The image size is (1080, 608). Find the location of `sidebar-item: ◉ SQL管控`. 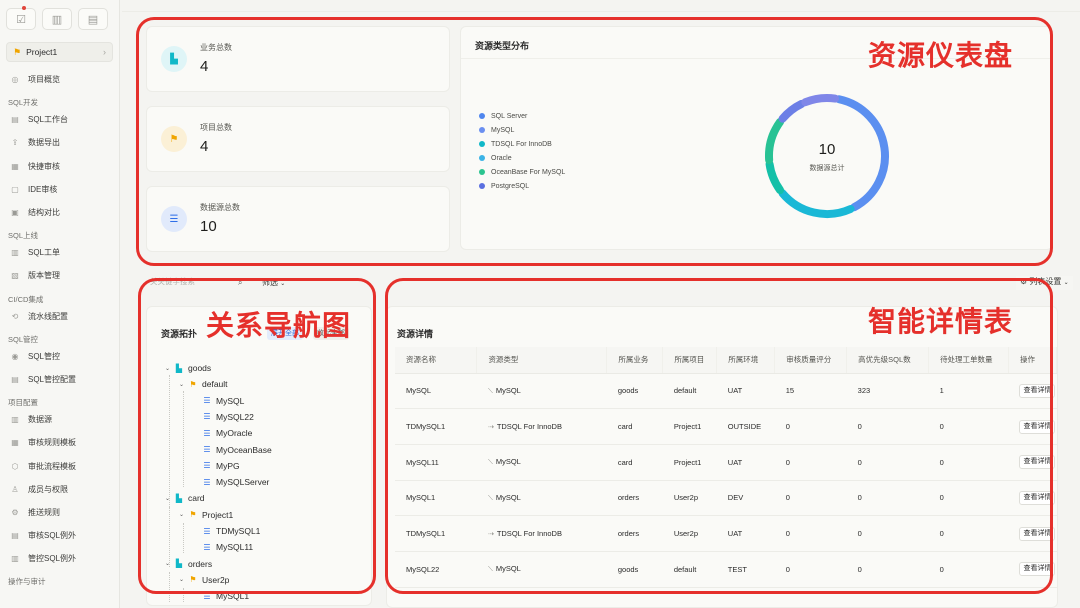

sidebar-item: ◉ SQL管控 is located at coordinates (59, 356).